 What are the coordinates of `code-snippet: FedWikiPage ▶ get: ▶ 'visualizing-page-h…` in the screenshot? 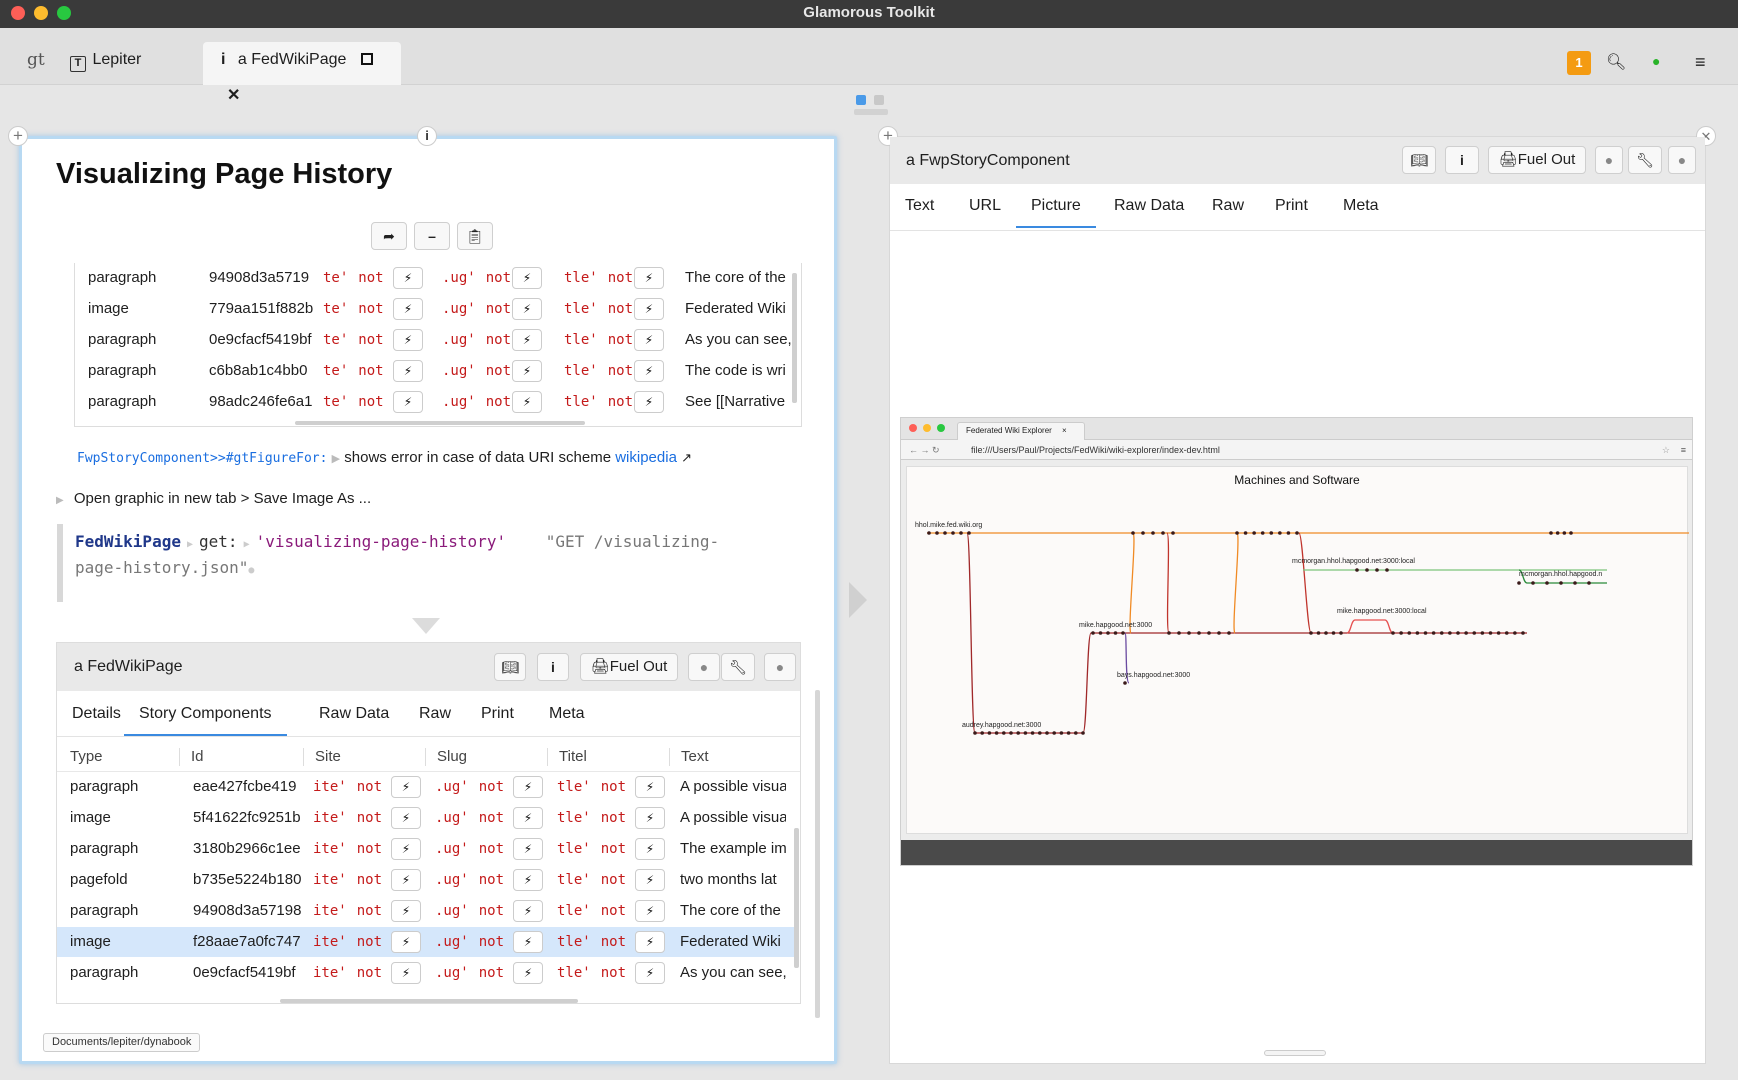 It's located at (435, 556).